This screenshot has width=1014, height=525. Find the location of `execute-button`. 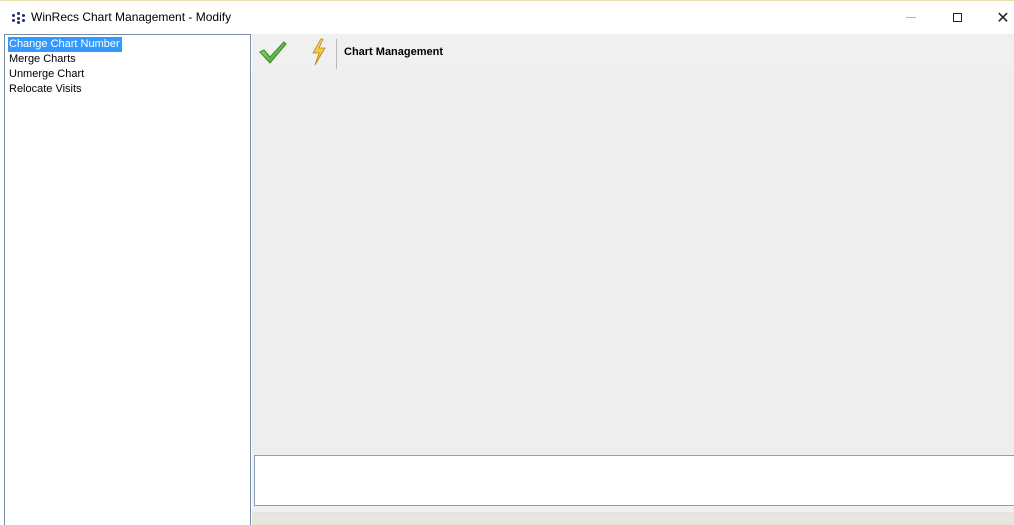

execute-button is located at coordinates (319, 52).